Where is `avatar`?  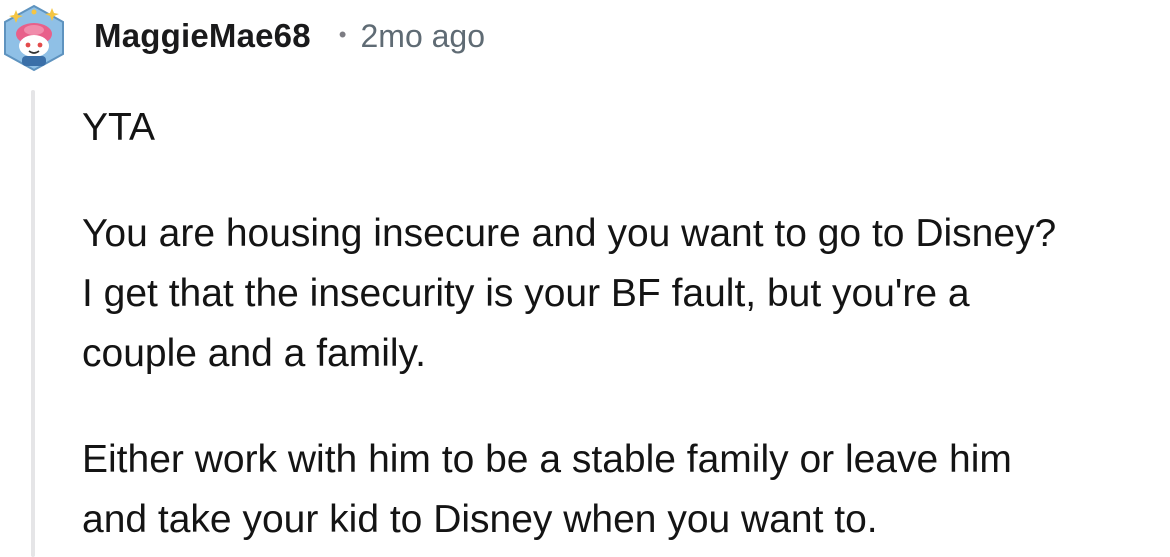 avatar is located at coordinates (34, 38).